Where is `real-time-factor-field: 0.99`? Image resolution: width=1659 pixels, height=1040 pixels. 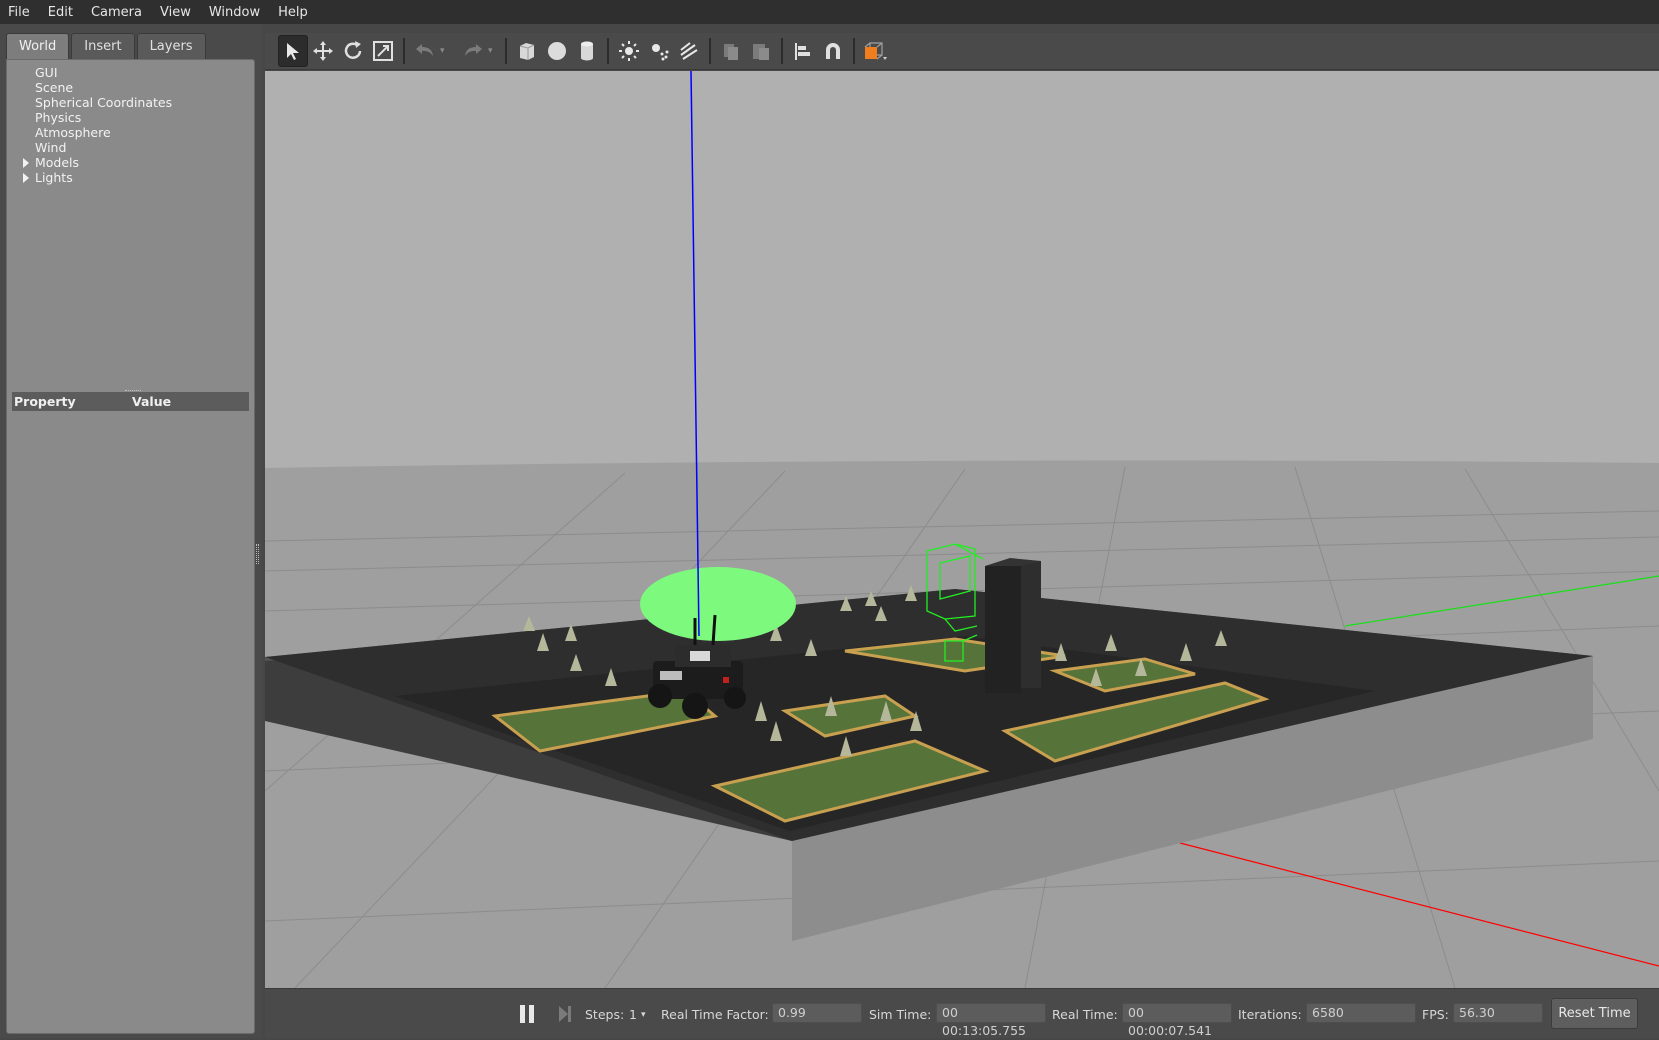
real-time-factor-field: 0.99 is located at coordinates (817, 1013).